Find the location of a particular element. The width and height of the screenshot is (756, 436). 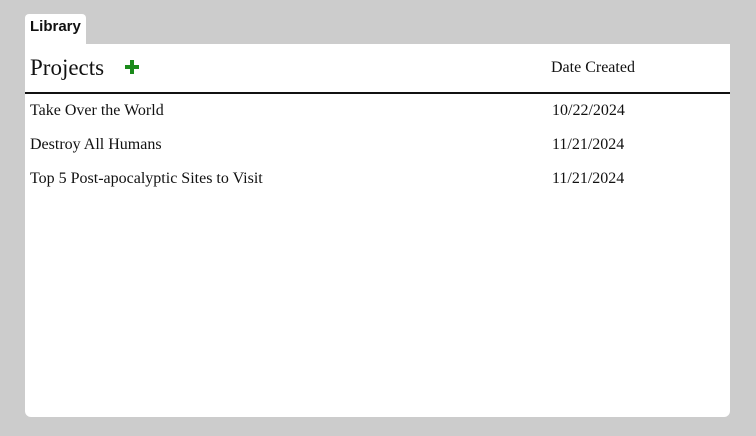

add-project-button is located at coordinates (132, 67).